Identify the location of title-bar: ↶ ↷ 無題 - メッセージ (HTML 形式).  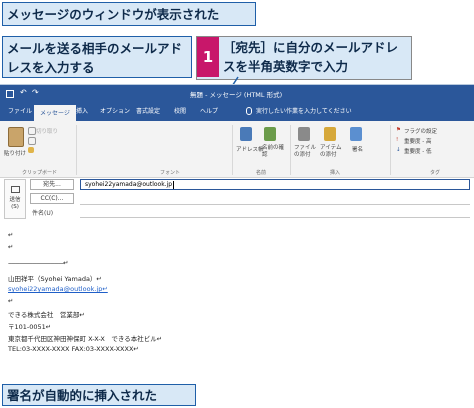
(237, 94).